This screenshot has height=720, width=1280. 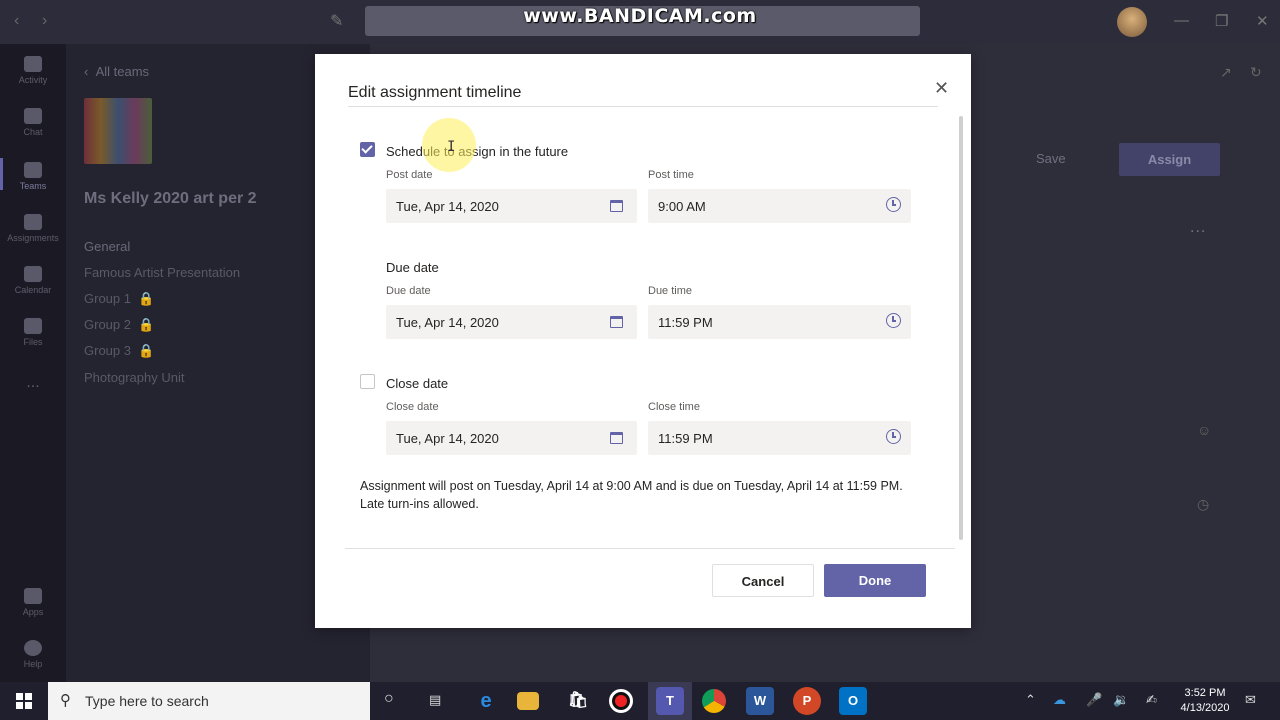 I want to click on chrome-icon, so click(x=714, y=701).